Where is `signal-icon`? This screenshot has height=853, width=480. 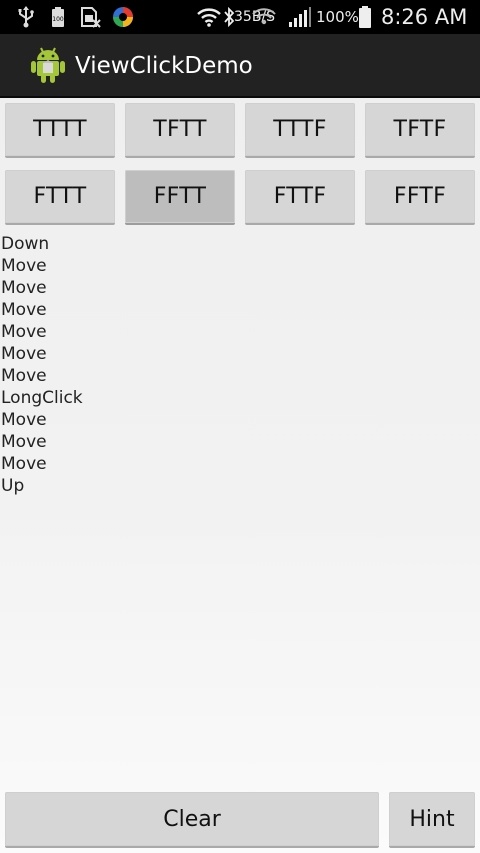 signal-icon is located at coordinates (300, 17).